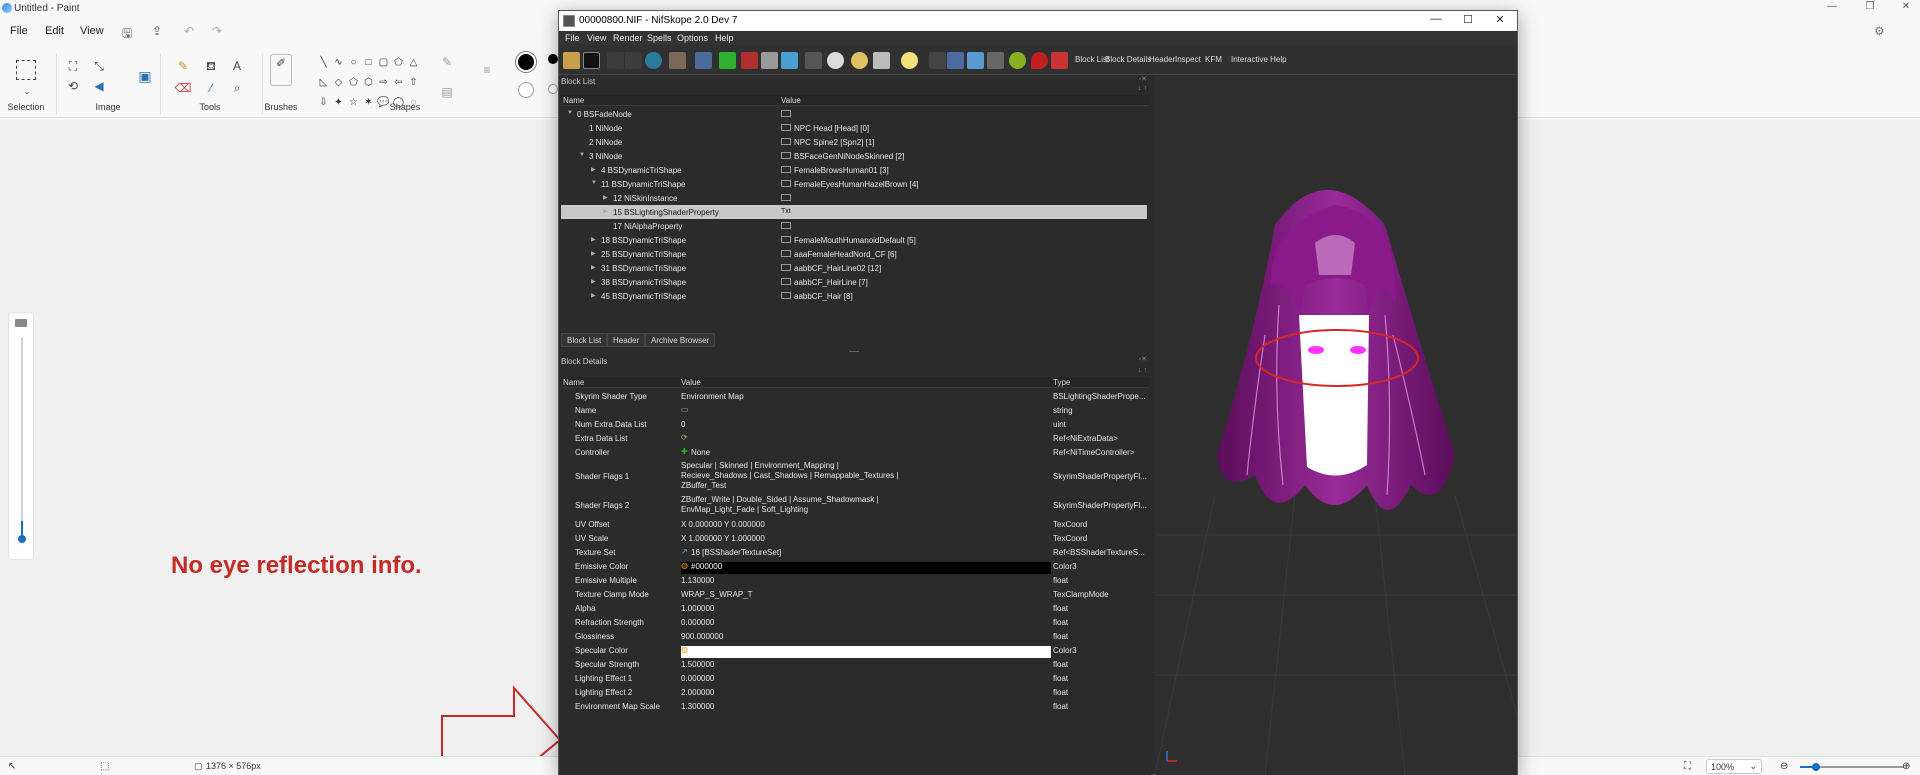 The width and height of the screenshot is (1920, 775). Describe the element at coordinates (854, 664) in the screenshot. I see `detail-row: Specular Strength 1.500000 float` at that location.